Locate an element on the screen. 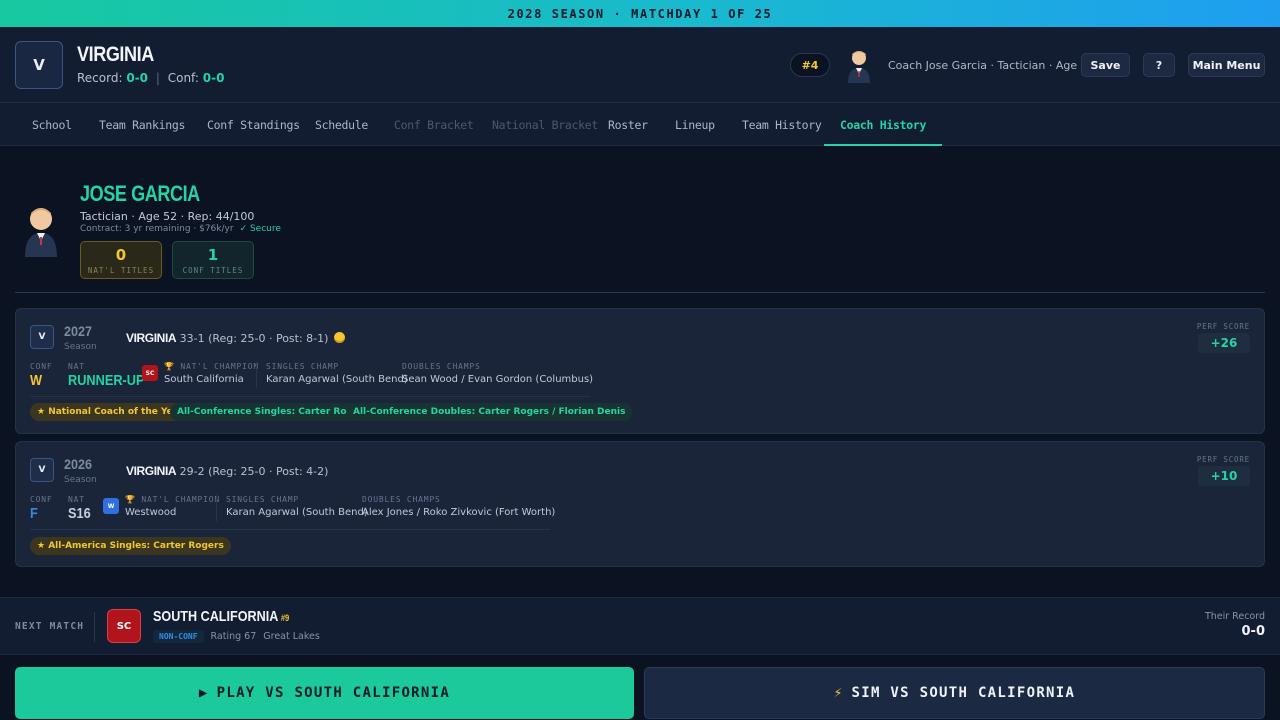 This screenshot has width=1280, height=720. save-button: Save is located at coordinates (1105, 65).